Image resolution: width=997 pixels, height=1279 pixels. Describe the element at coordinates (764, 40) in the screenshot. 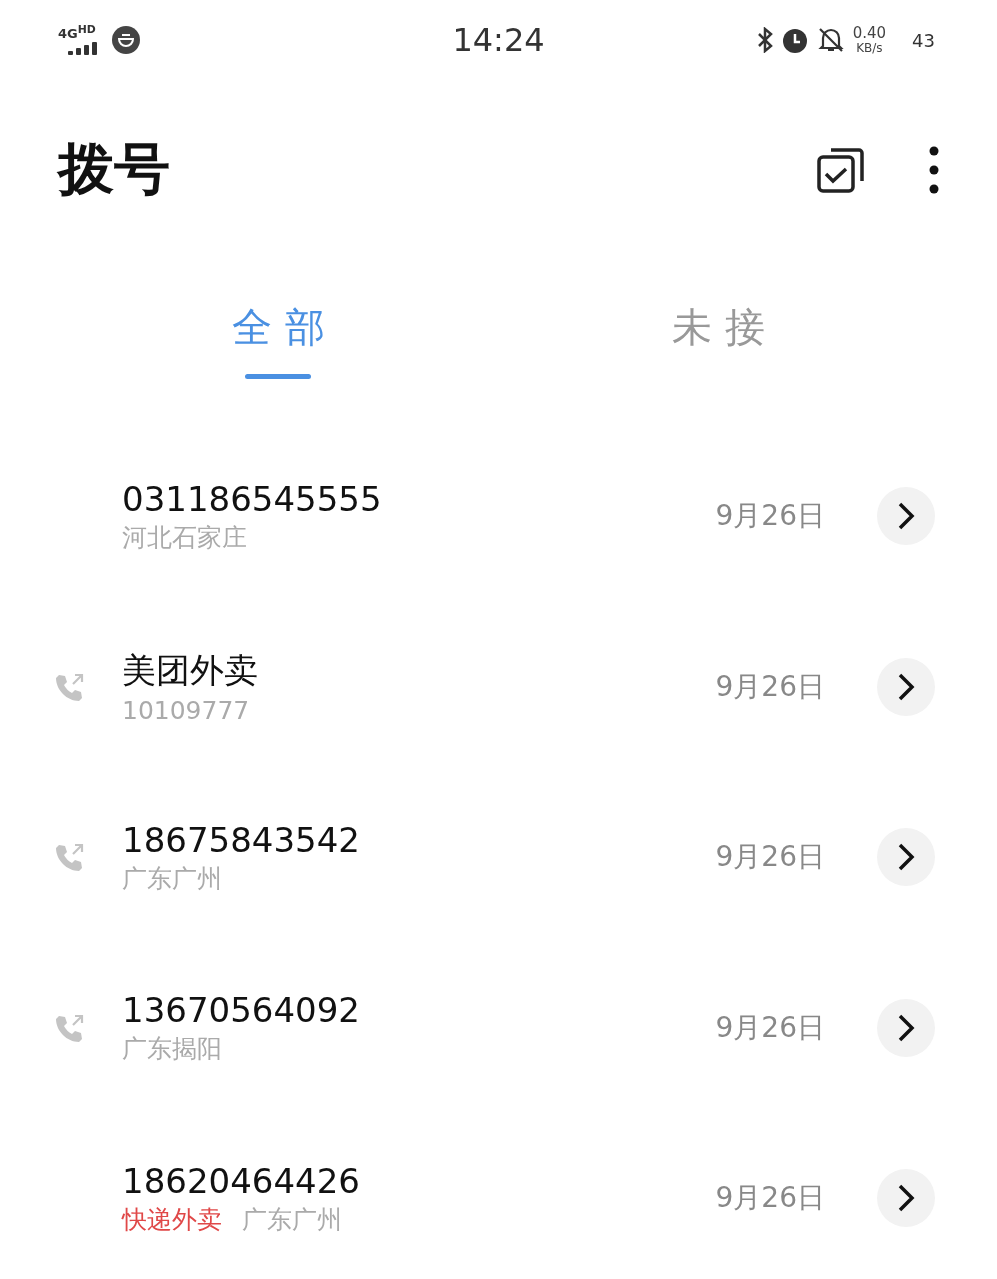

I see `bluetooth-icon` at that location.